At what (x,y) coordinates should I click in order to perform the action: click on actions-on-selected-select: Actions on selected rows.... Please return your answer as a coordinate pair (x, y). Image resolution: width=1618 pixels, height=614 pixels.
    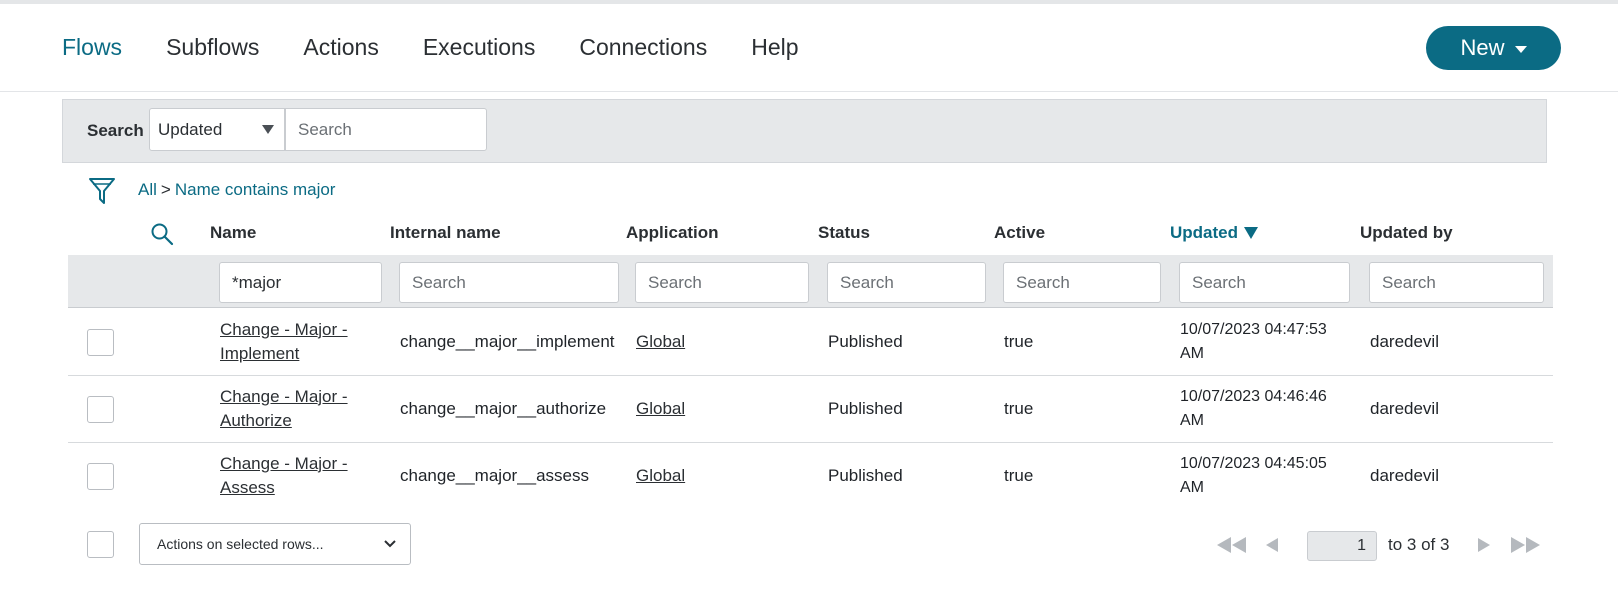
    Looking at the image, I should click on (275, 544).